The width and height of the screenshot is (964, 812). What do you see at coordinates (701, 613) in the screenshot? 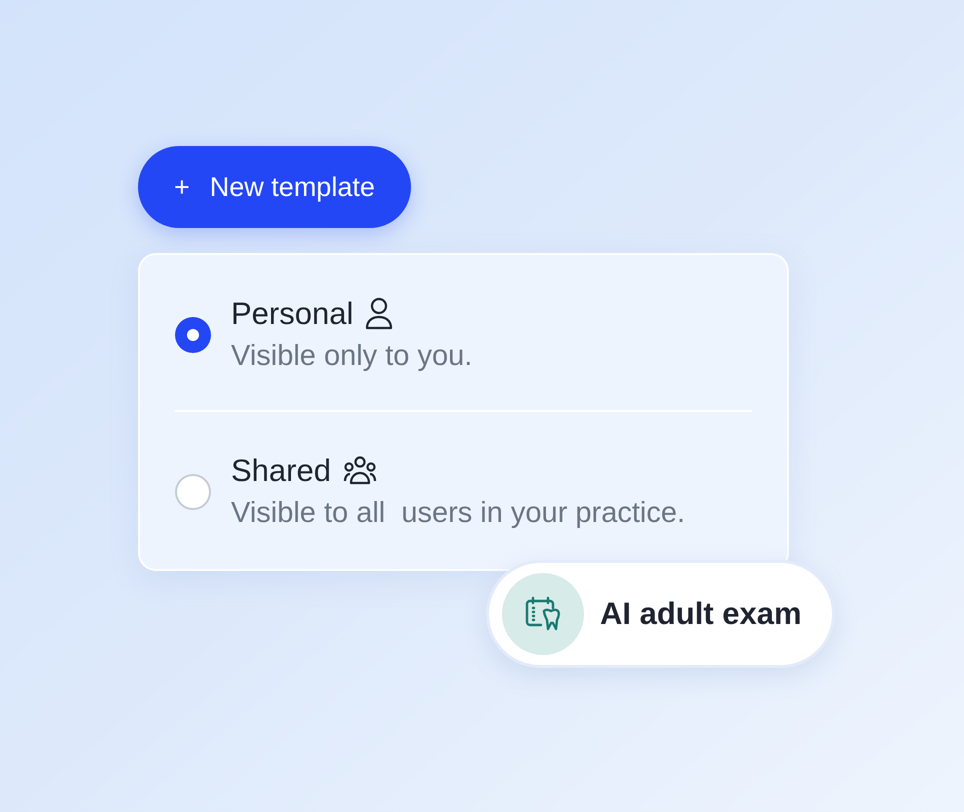
I see `chip-label: AI adult exam` at bounding box center [701, 613].